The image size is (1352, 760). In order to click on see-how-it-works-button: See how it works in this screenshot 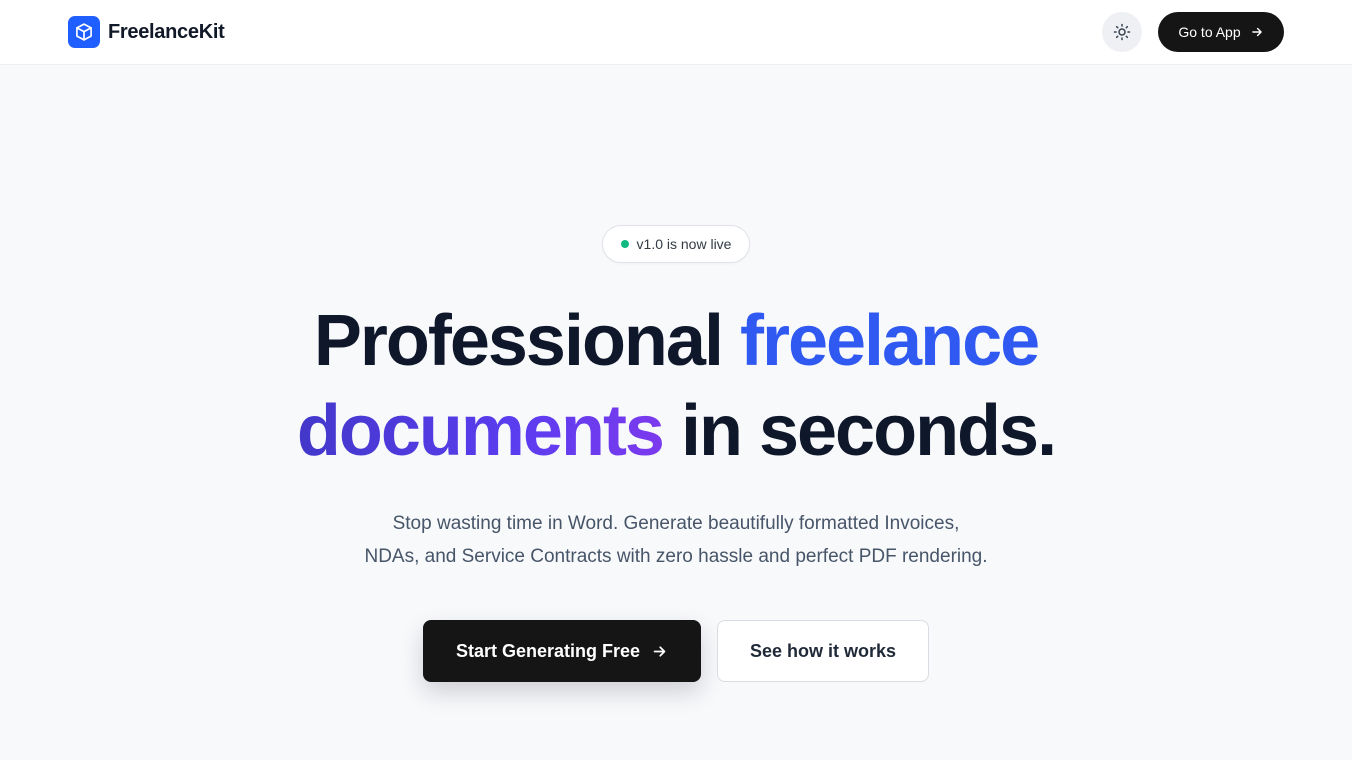, I will do `click(823, 651)`.